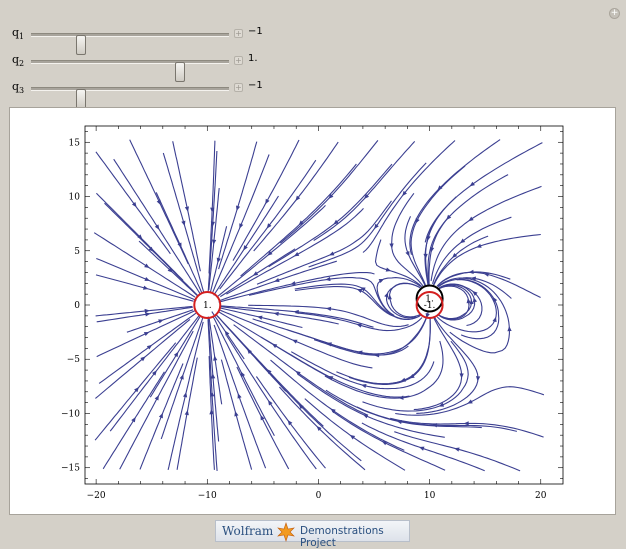  Describe the element at coordinates (342, 537) in the screenshot. I see `project-name: Demonstrations Project` at that location.